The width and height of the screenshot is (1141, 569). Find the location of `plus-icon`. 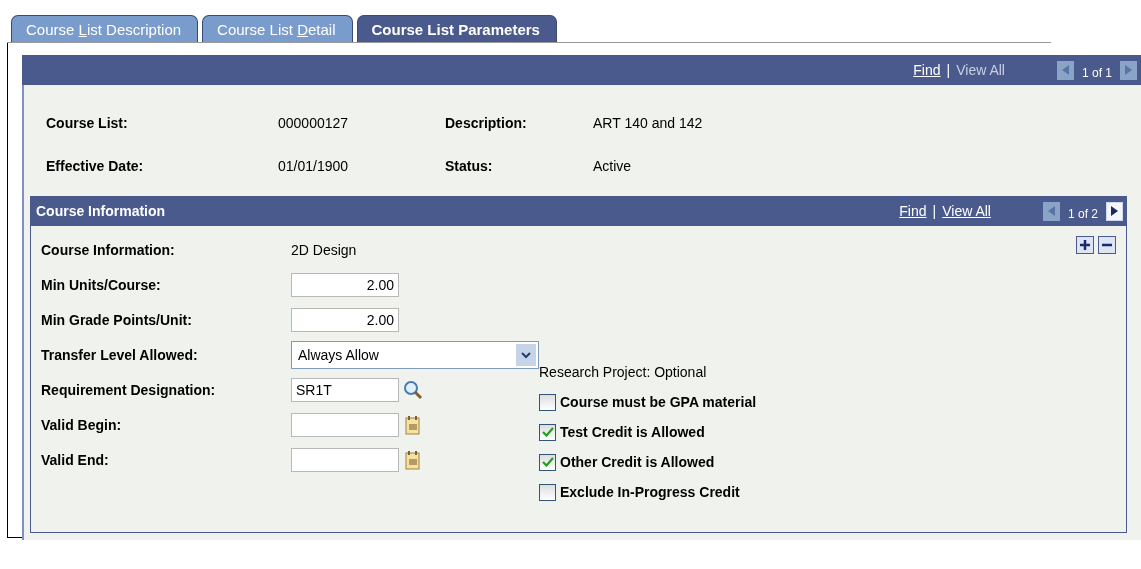

plus-icon is located at coordinates (1085, 245).